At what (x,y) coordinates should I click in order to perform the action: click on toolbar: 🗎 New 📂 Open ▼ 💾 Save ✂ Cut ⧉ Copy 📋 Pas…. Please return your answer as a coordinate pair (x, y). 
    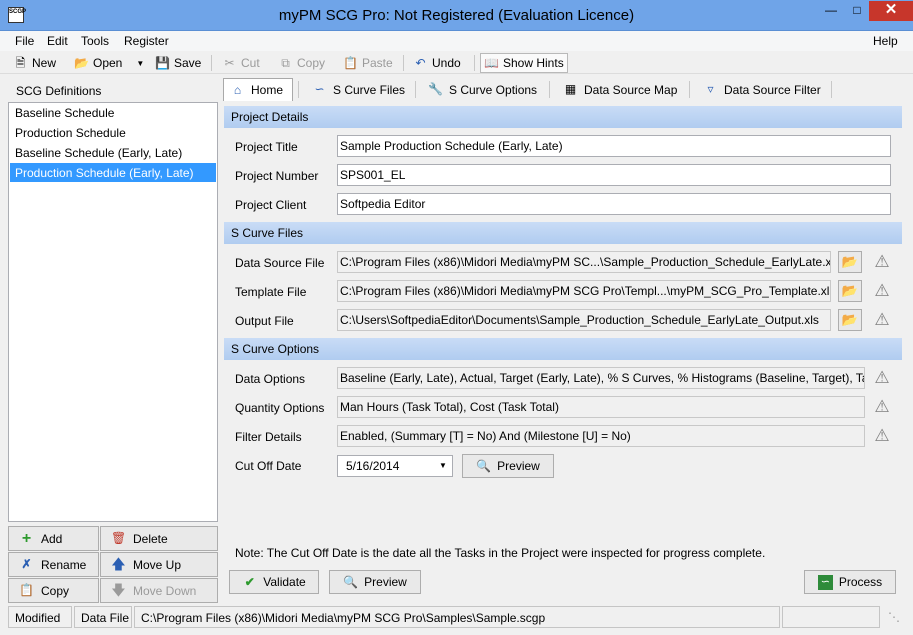
    Looking at the image, I should click on (456, 62).